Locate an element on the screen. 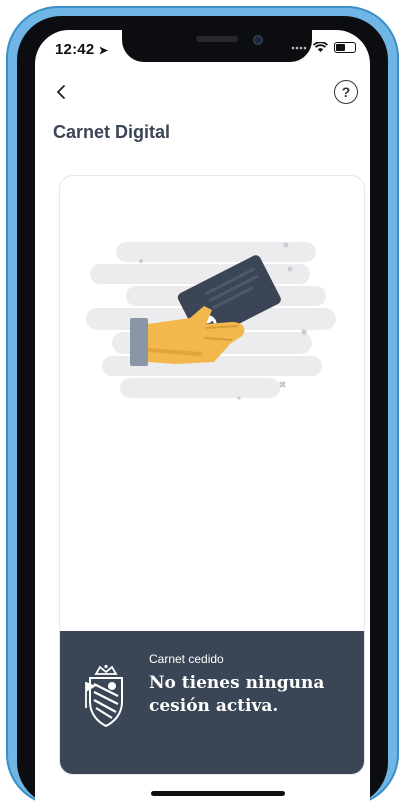  location-arrow-icon: ➤ is located at coordinates (103, 51).